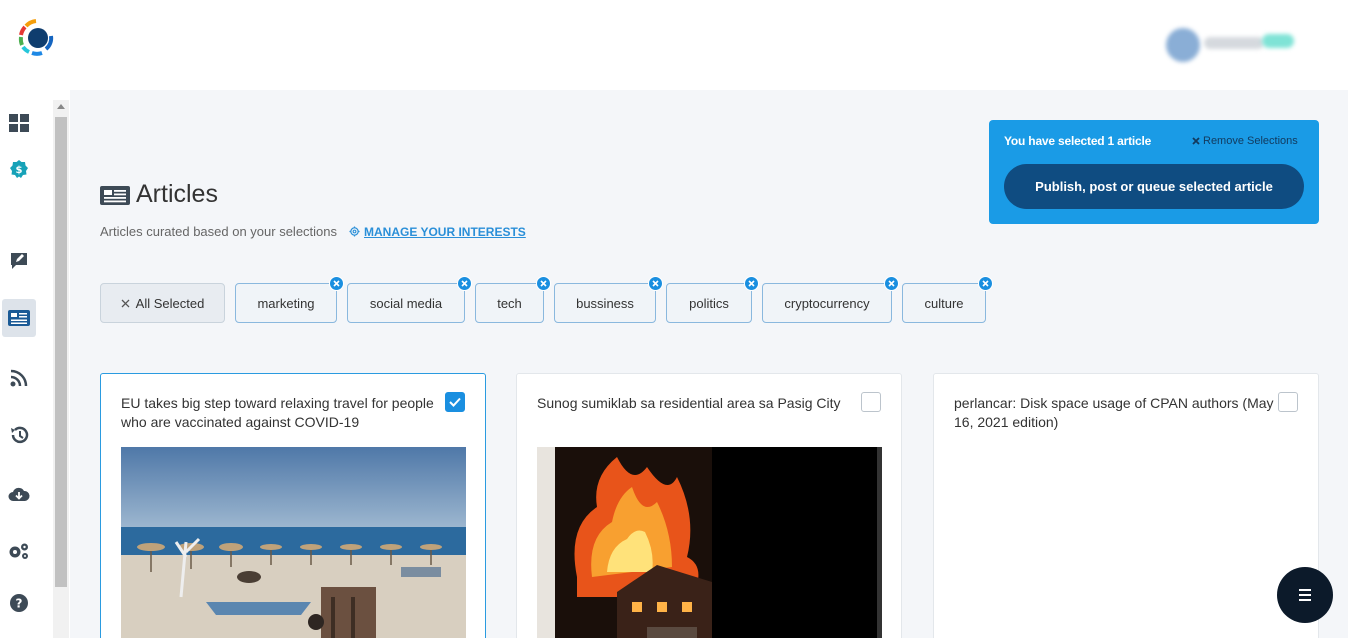 The width and height of the screenshot is (1348, 638). Describe the element at coordinates (445, 231) in the screenshot. I see `manage-interests-label: MANAGE YOUR INTERESTS` at that location.